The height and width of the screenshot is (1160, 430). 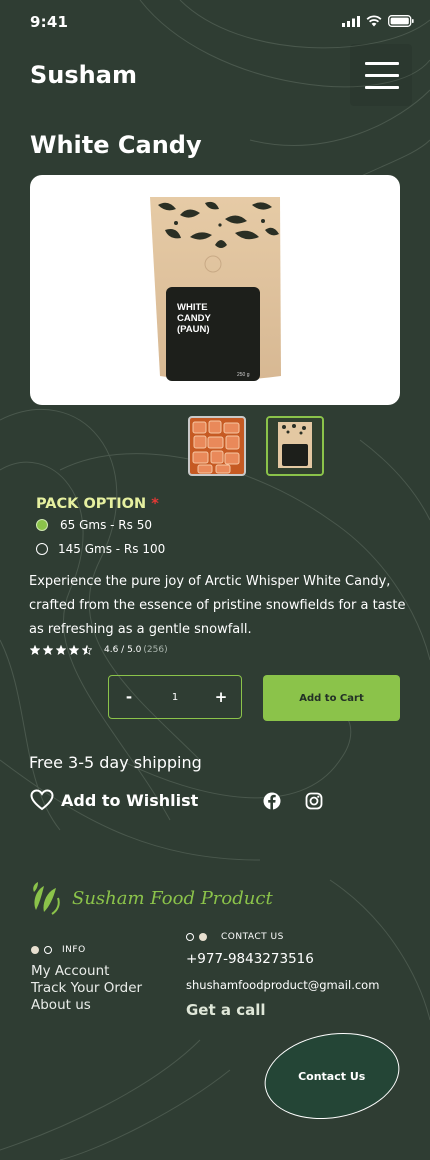 I want to click on instagram-icon, so click(x=314, y=801).